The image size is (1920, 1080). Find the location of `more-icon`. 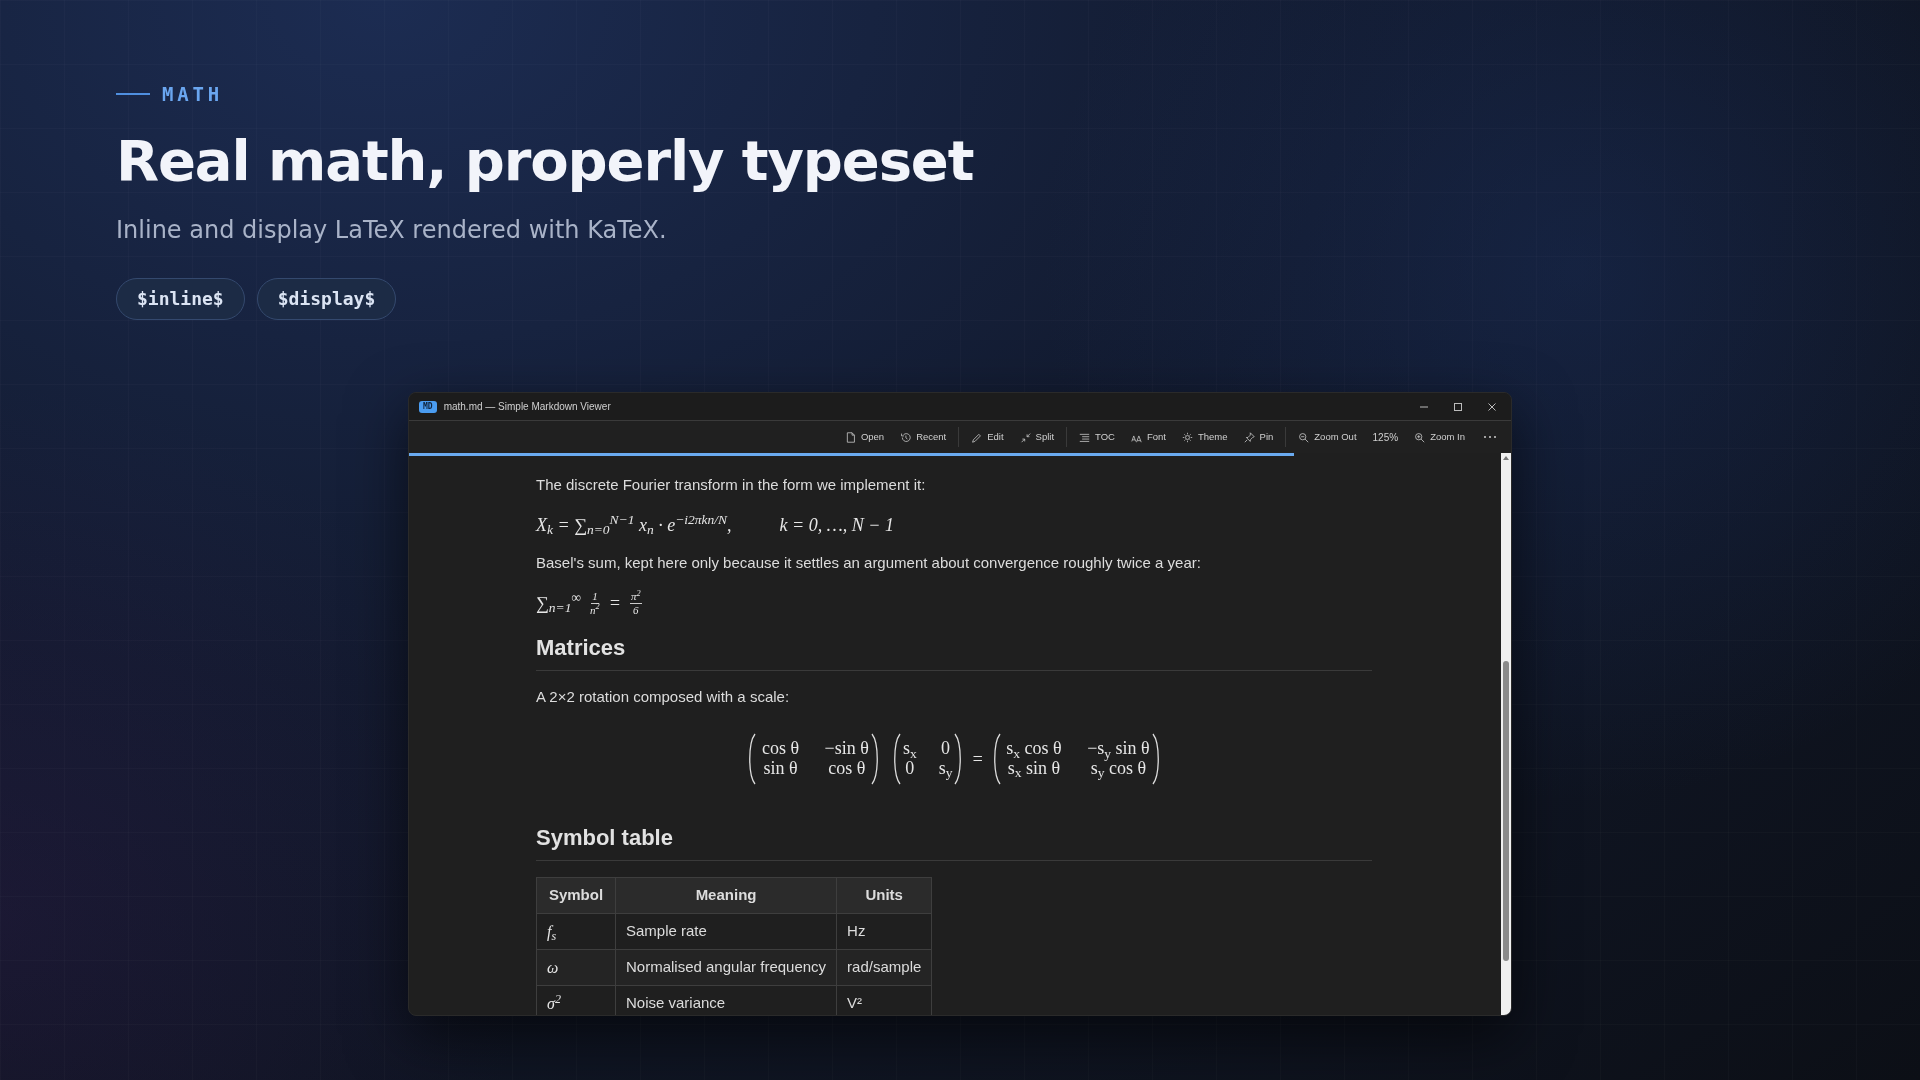

more-icon is located at coordinates (1490, 437).